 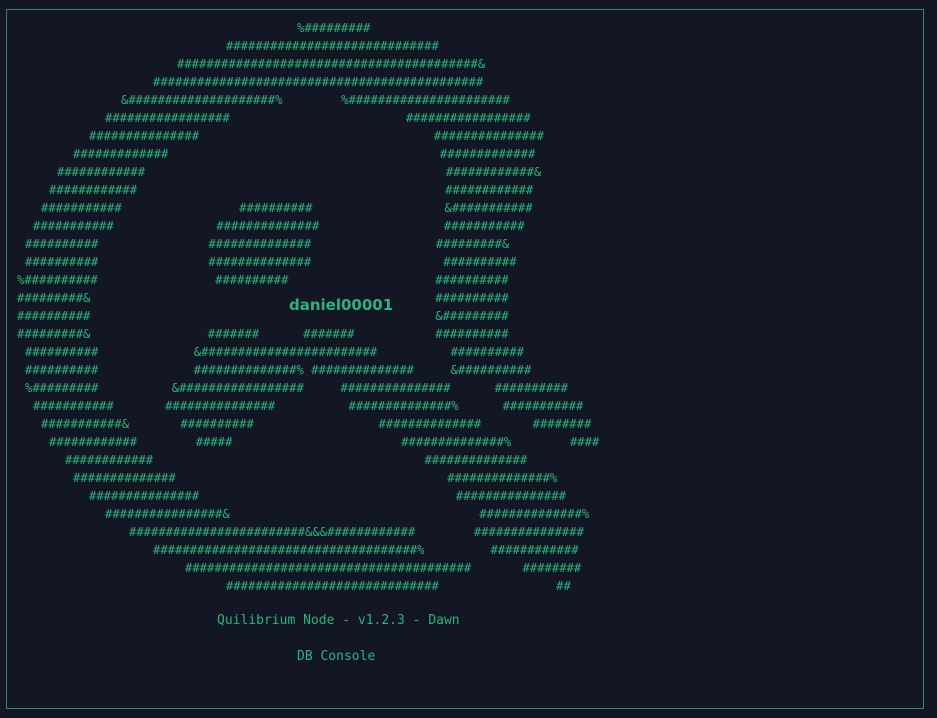 I want to click on ascii-art-line: ########### ############## ###########, so click(x=279, y=226).